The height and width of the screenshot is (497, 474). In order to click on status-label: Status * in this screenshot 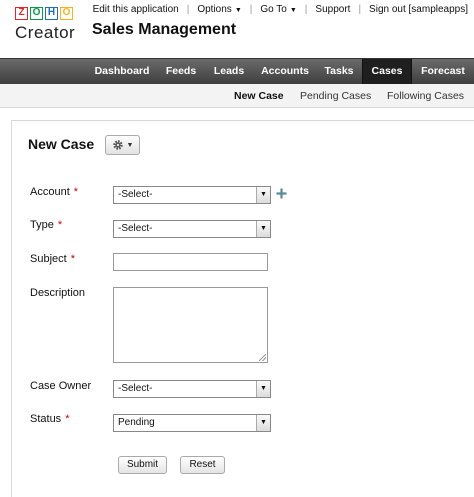, I will do `click(49, 419)`.